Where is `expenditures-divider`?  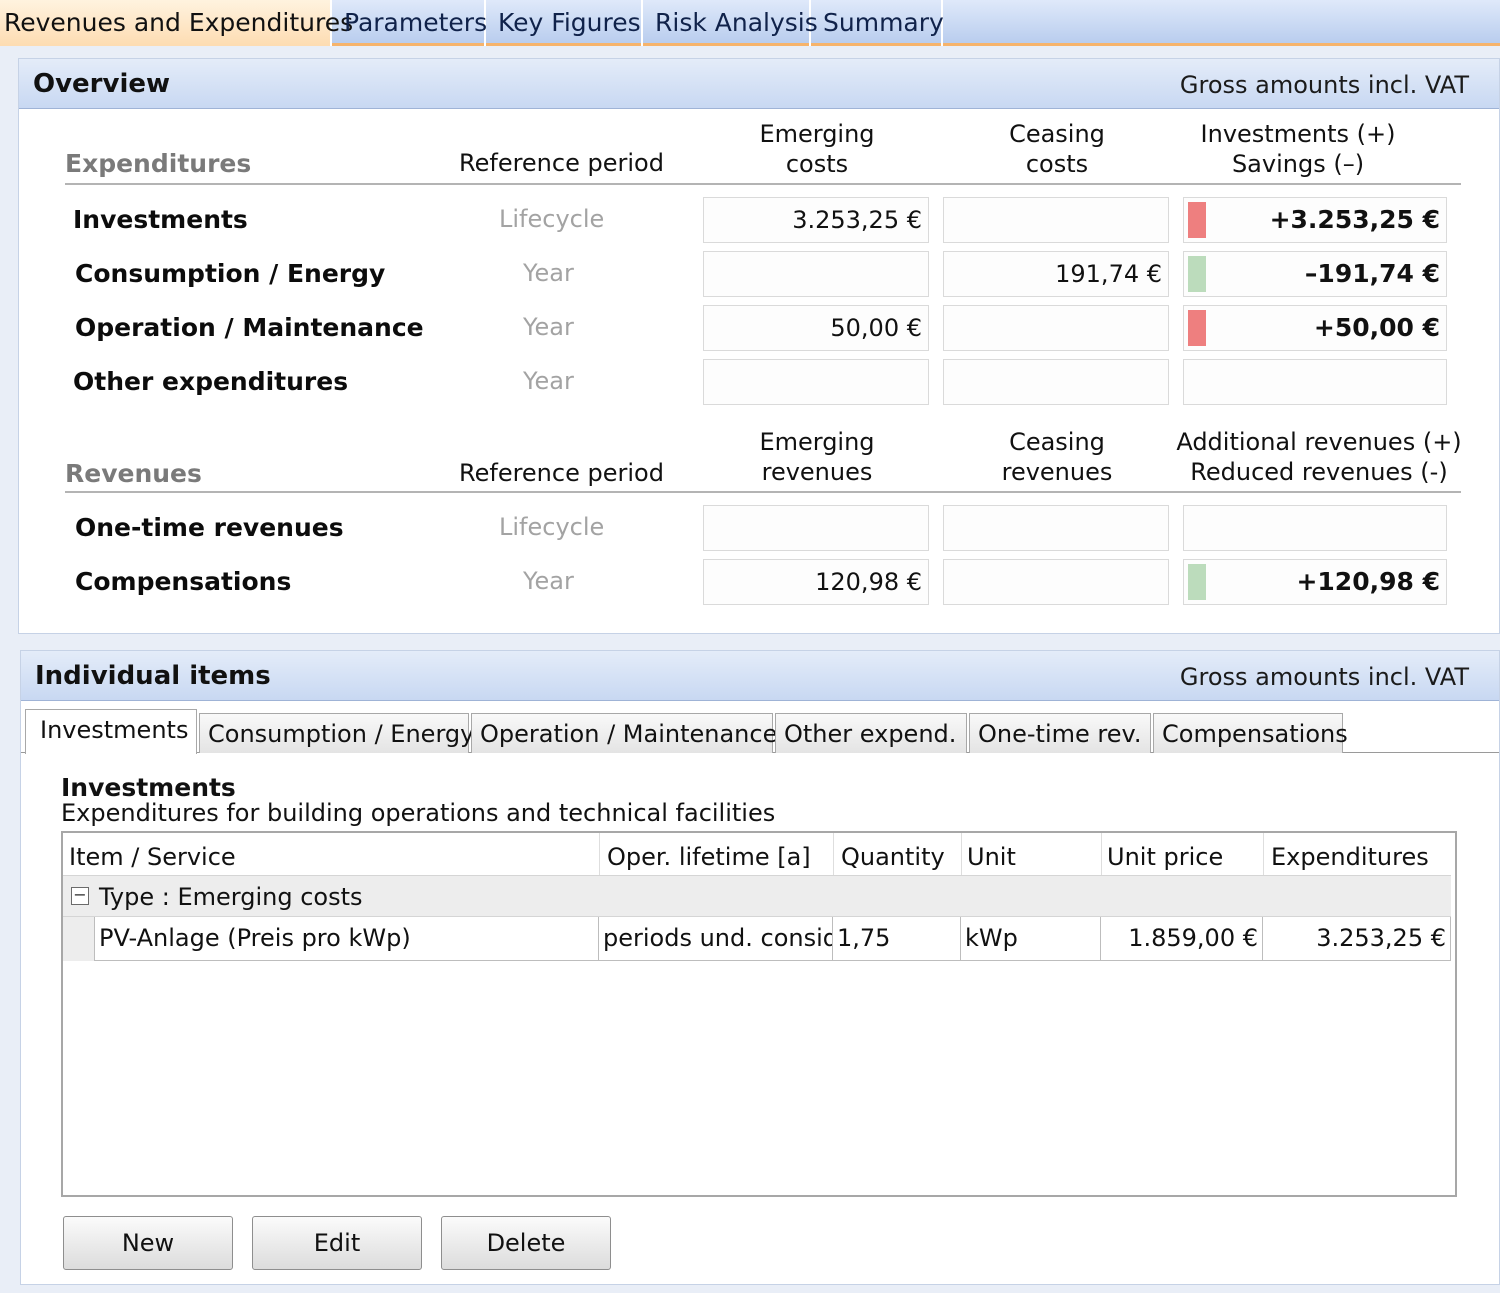 expenditures-divider is located at coordinates (763, 184).